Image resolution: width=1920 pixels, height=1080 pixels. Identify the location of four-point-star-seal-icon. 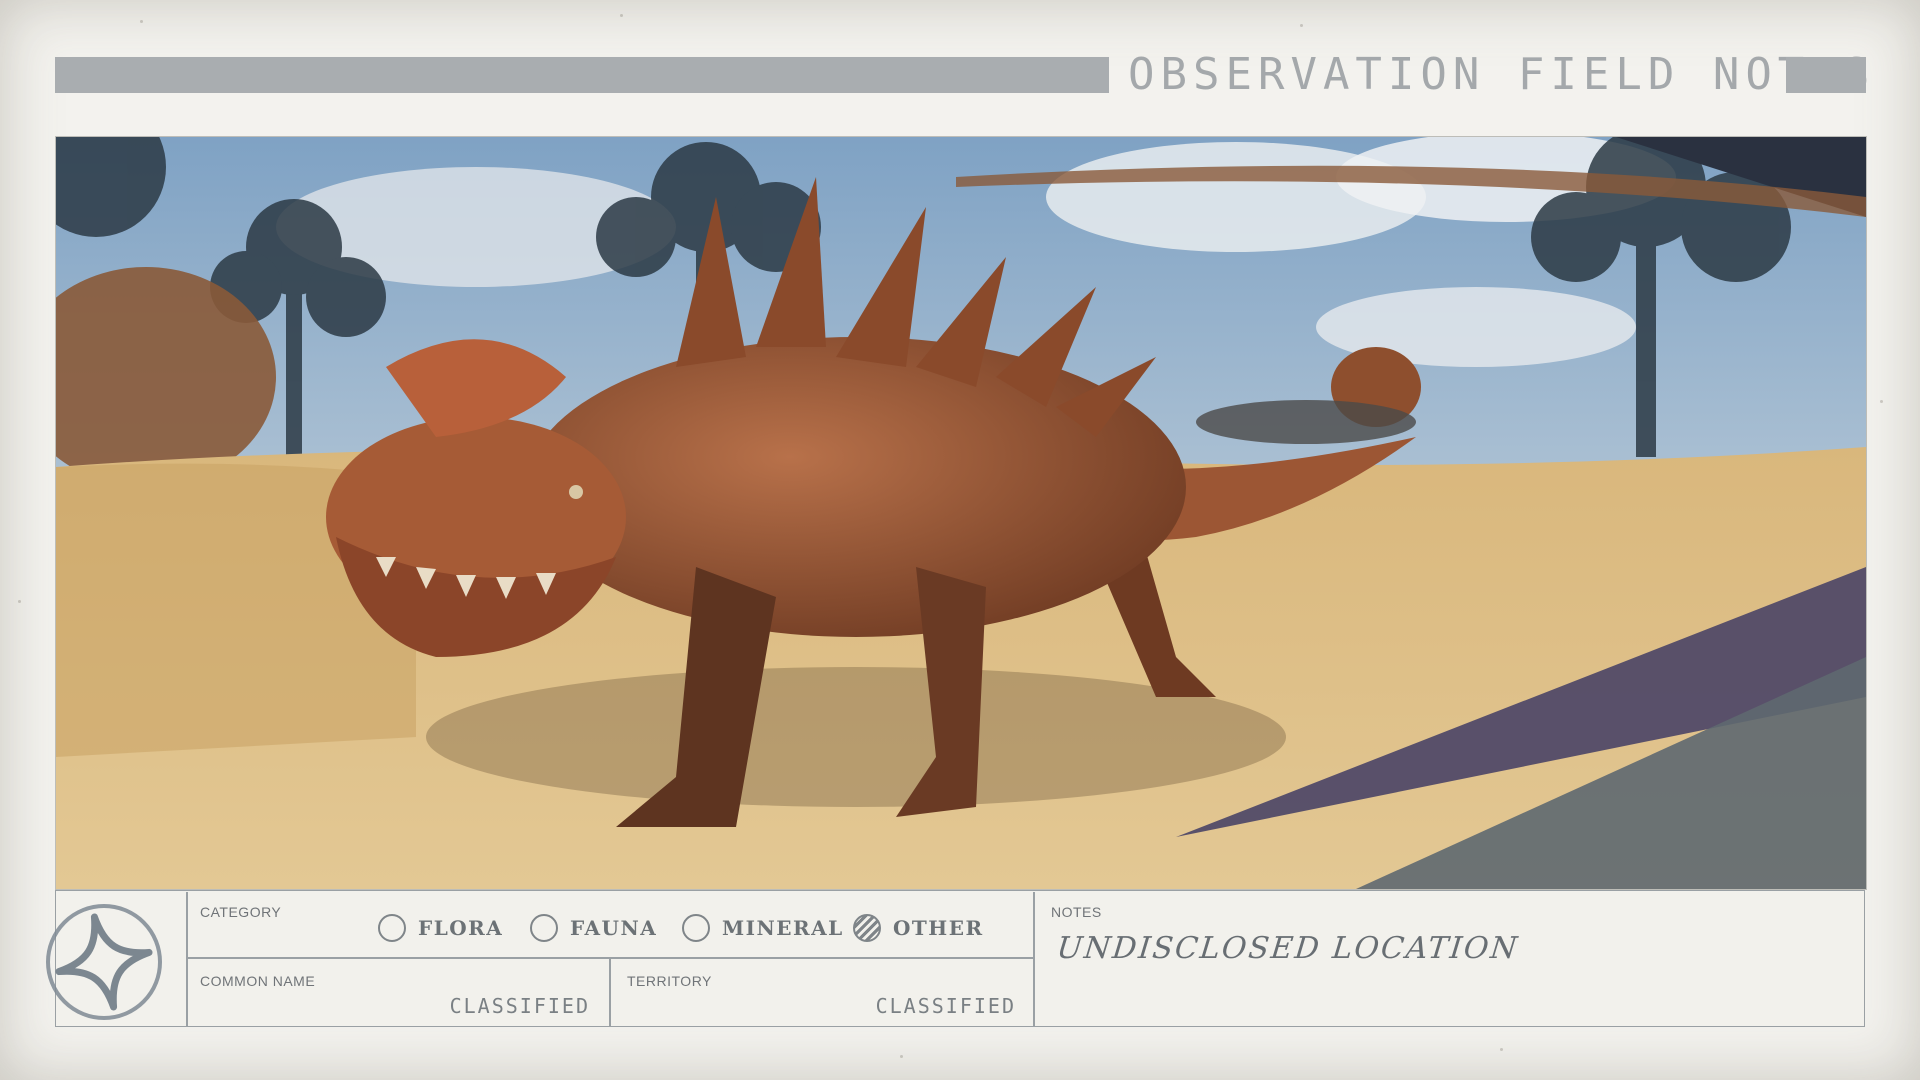
(104, 962).